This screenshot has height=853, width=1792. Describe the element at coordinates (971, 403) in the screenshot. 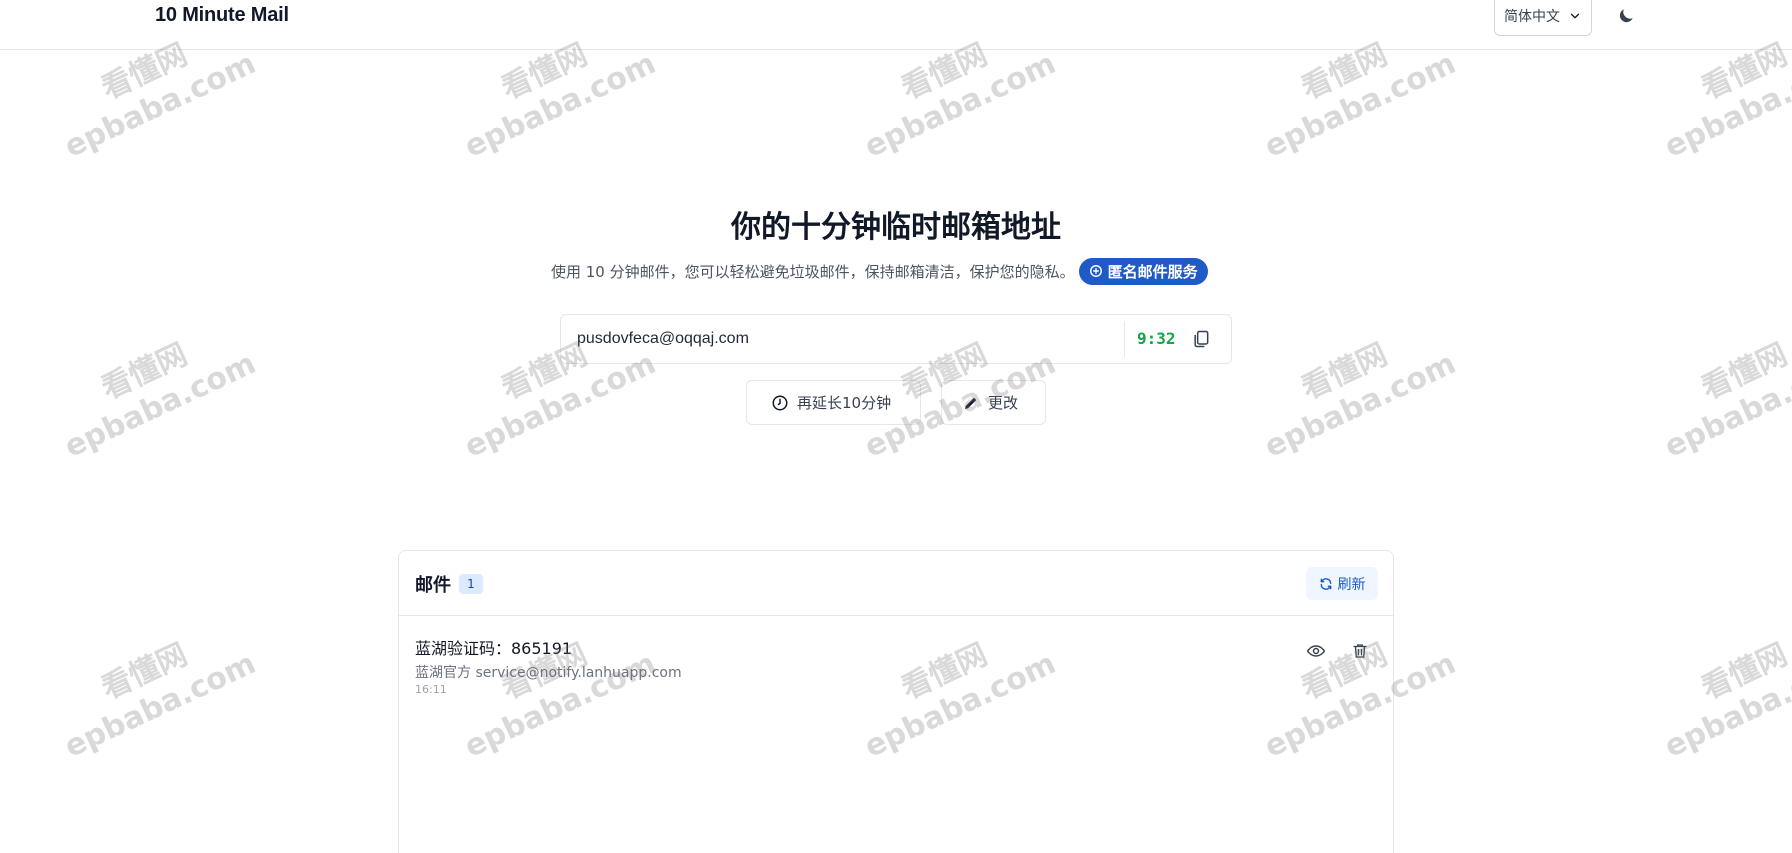

I see `pencil-icon` at that location.